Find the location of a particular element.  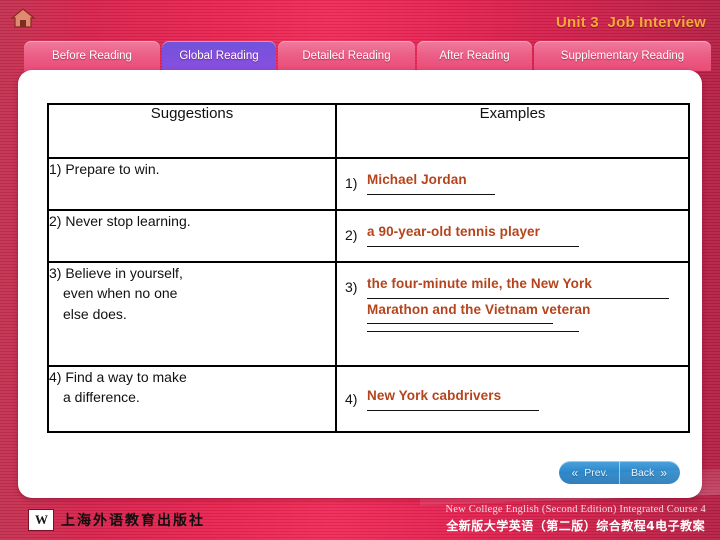

suggestion-text: 4) Find a way to make is located at coordinates (118, 377).